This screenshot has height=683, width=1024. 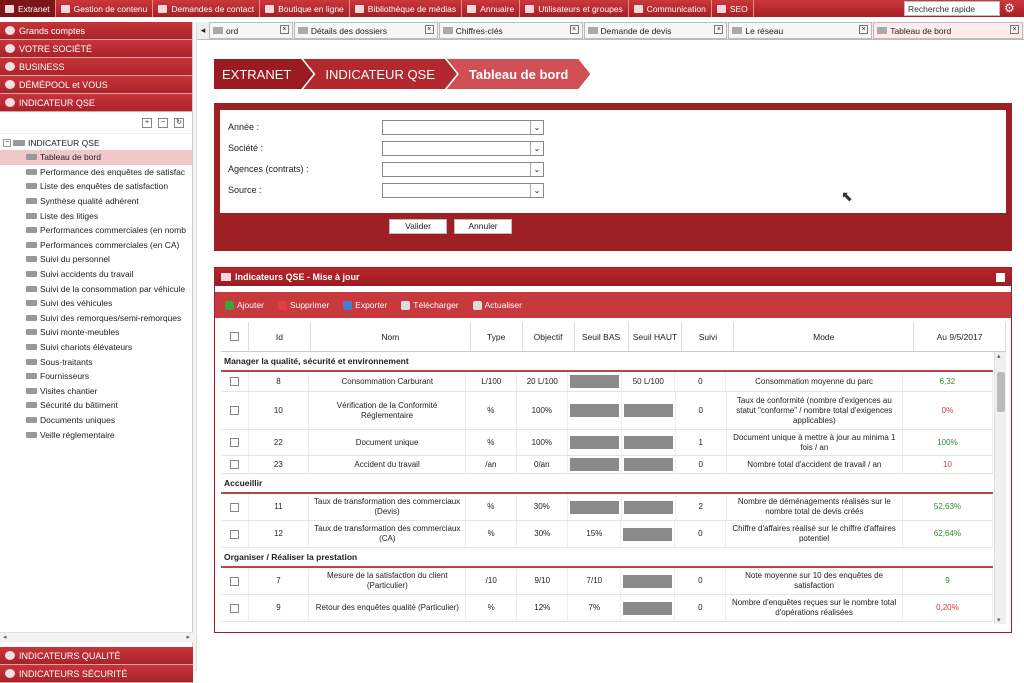 I want to click on top-menu-utilisateurs-et-groupes: Utilisateurs et groupes, so click(x=574, y=8).